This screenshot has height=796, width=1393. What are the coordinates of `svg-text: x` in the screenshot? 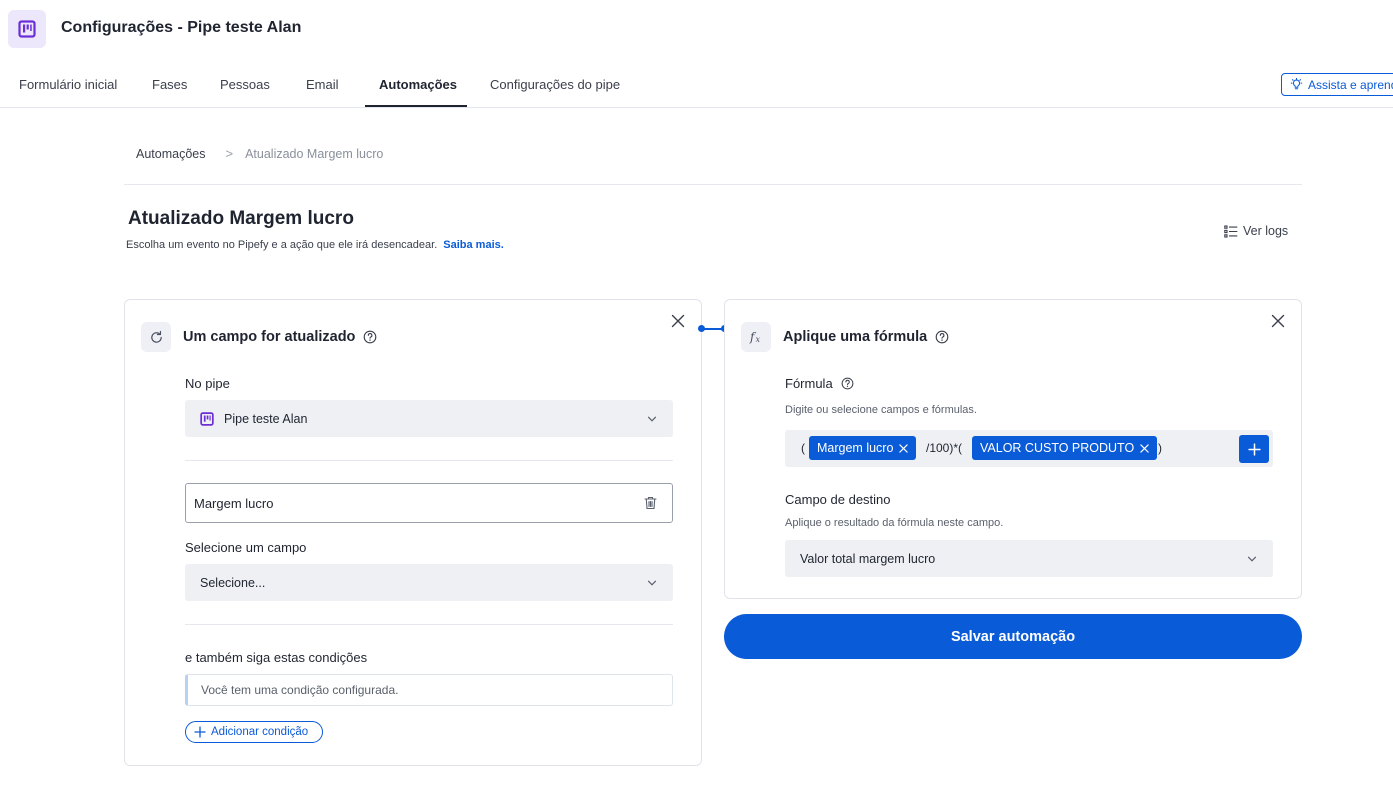 It's located at (758, 339).